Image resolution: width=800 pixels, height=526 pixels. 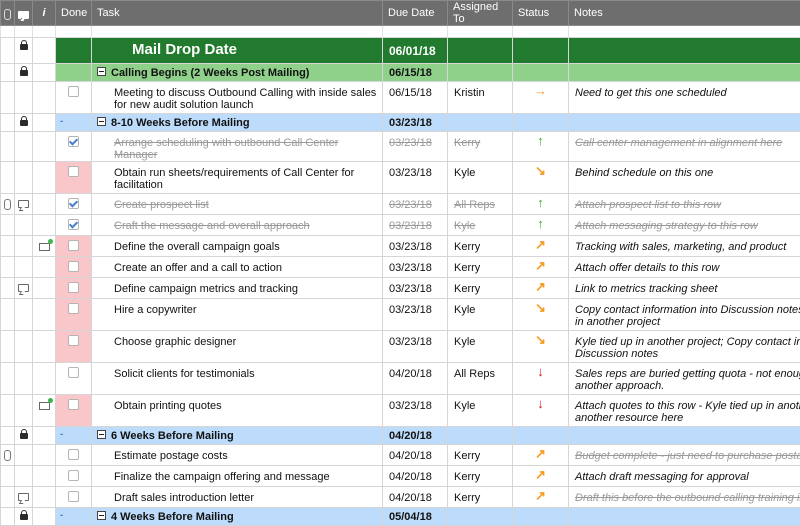 What do you see at coordinates (237, 379) in the screenshot?
I see `task-cell: Solicit clients for testimonials` at bounding box center [237, 379].